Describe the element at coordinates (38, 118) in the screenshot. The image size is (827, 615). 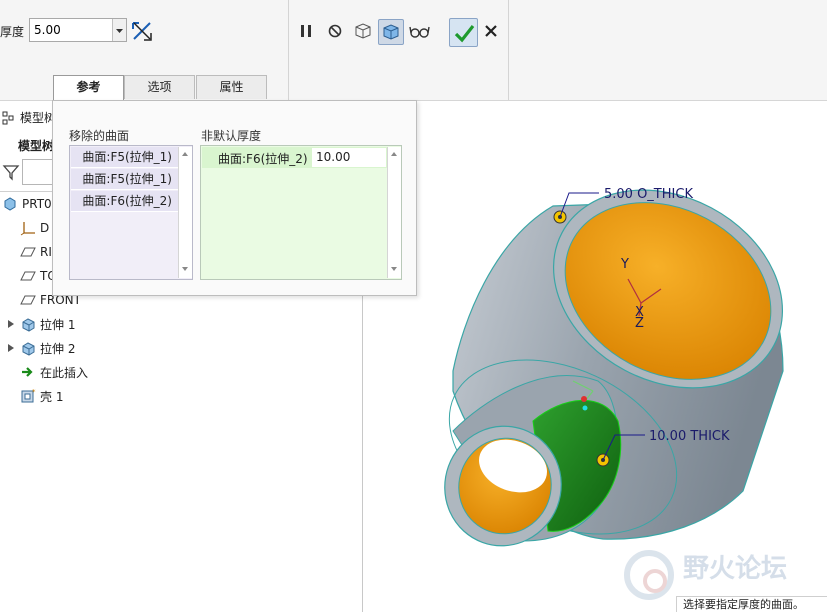
I see `model-tree-title: 模型树` at that location.